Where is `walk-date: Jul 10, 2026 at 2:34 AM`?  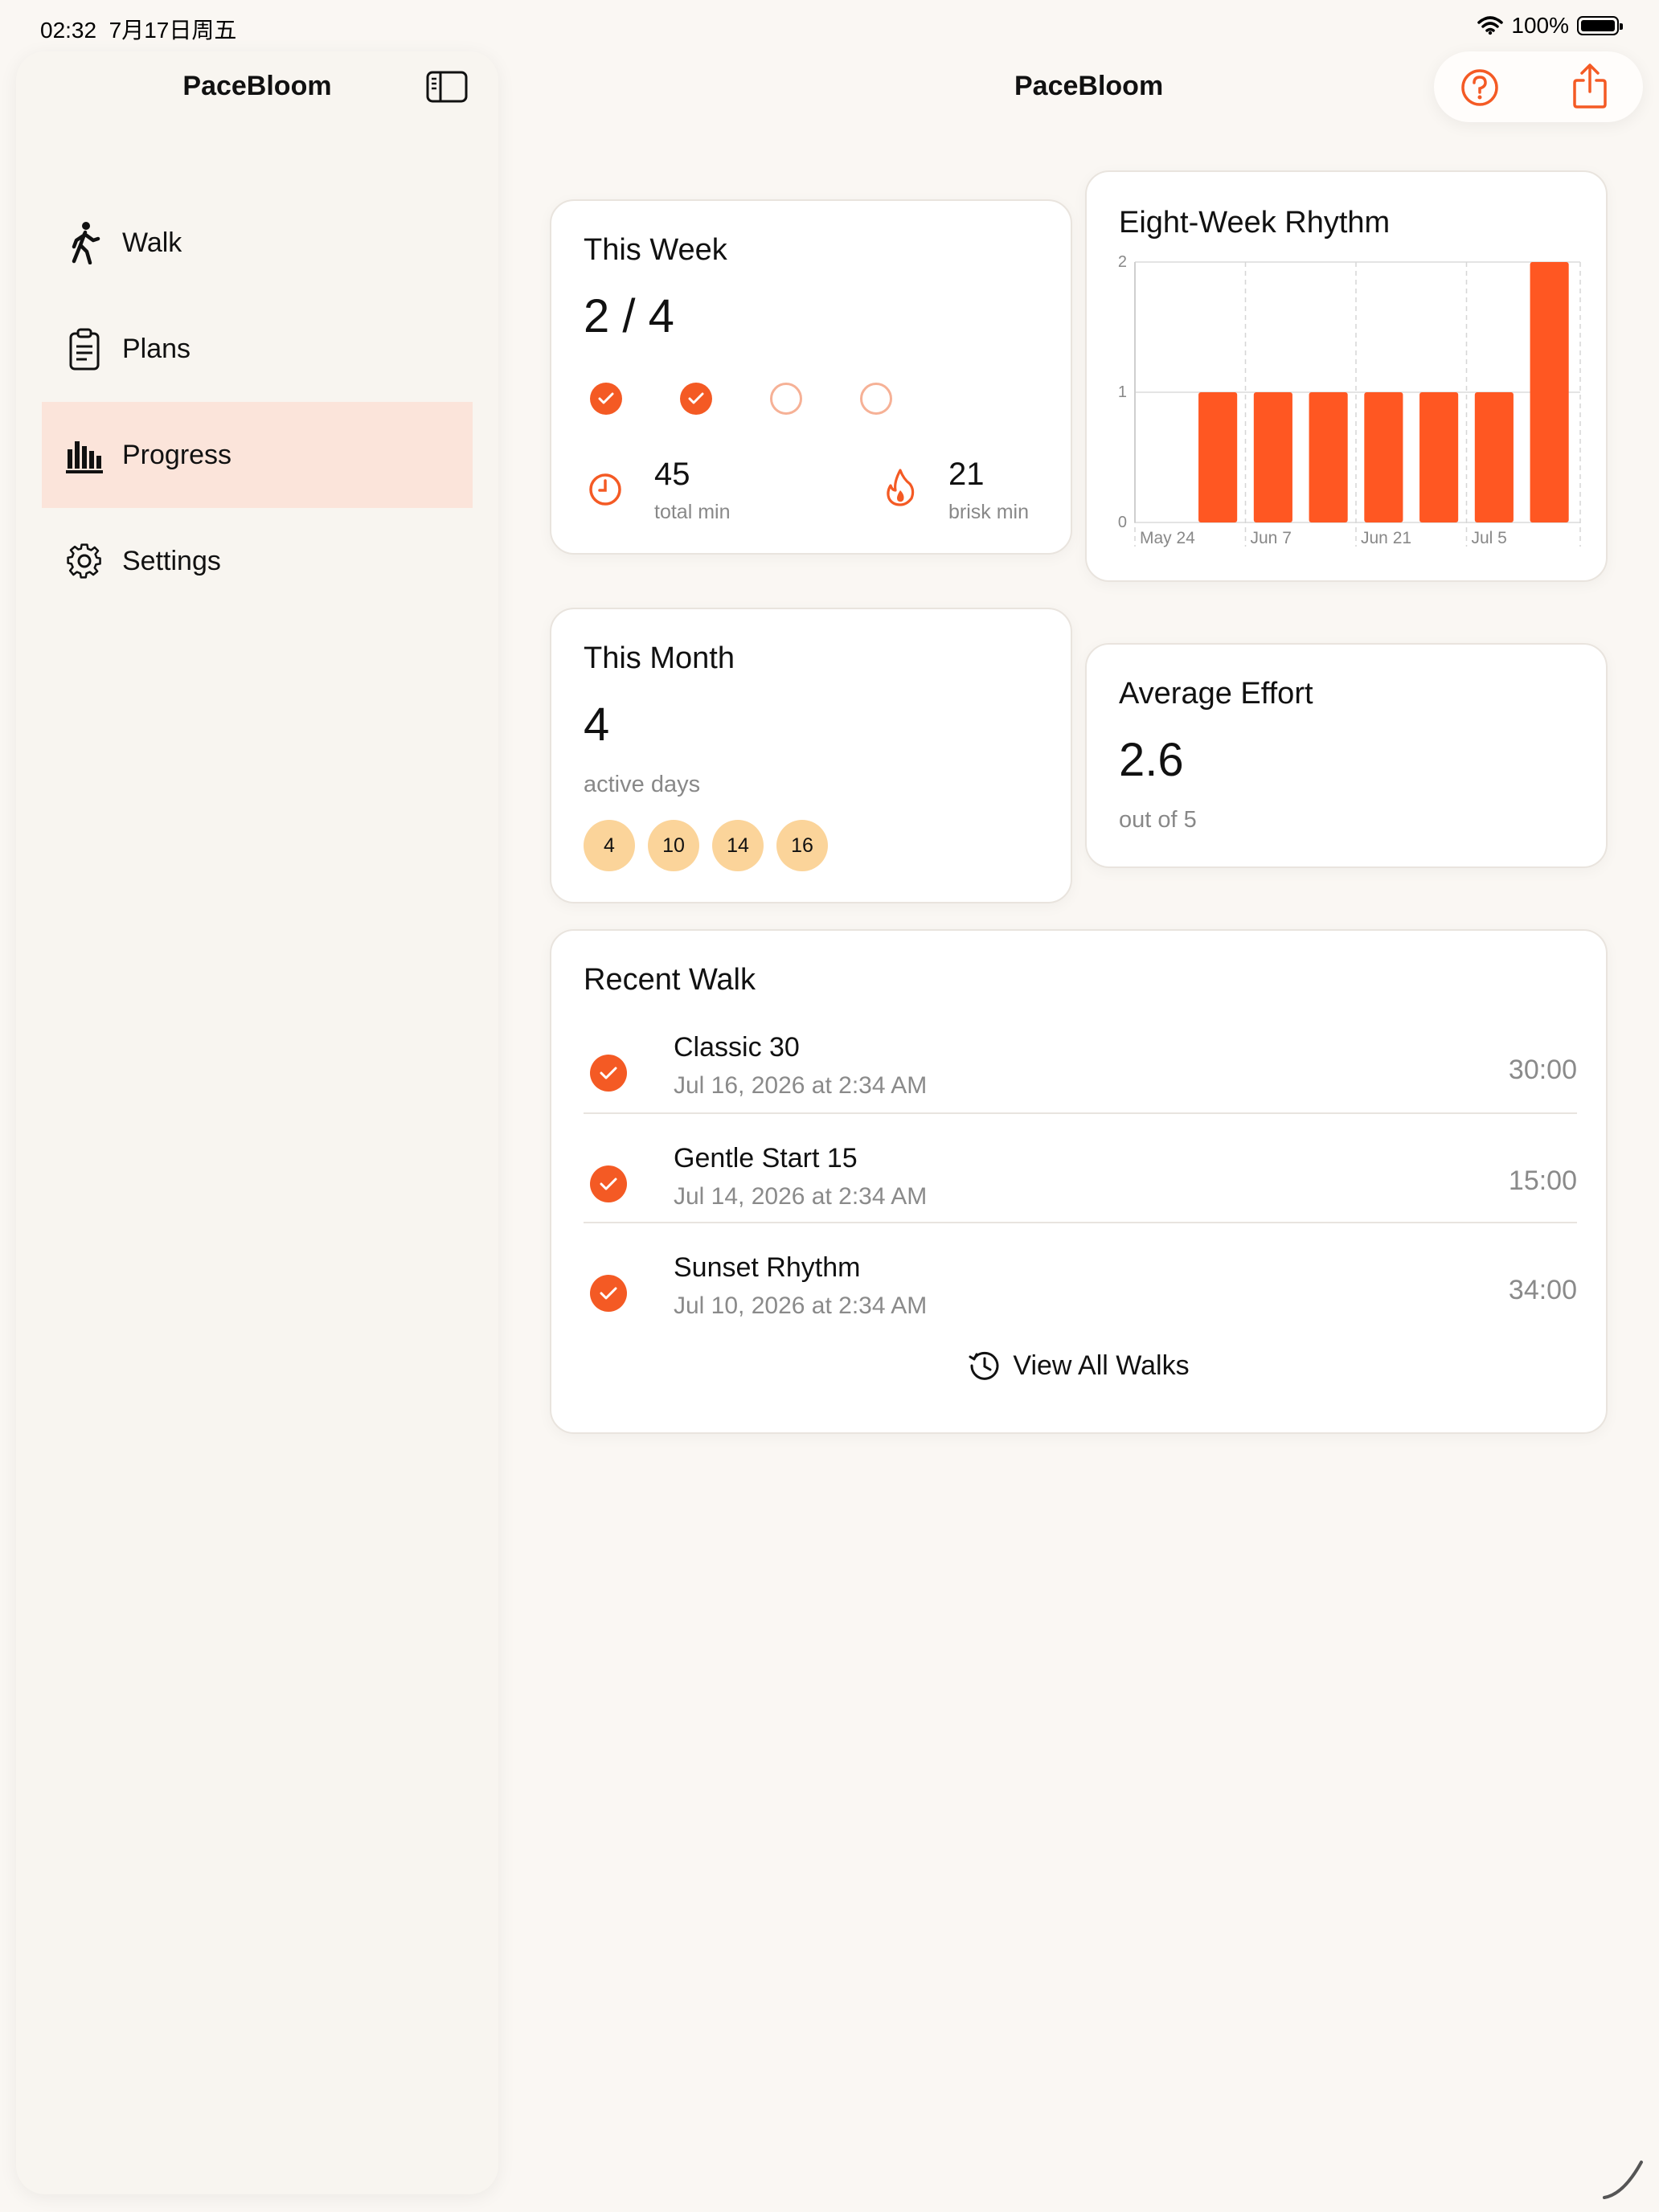
walk-date: Jul 10, 2026 at 2:34 AM is located at coordinates (801, 1305).